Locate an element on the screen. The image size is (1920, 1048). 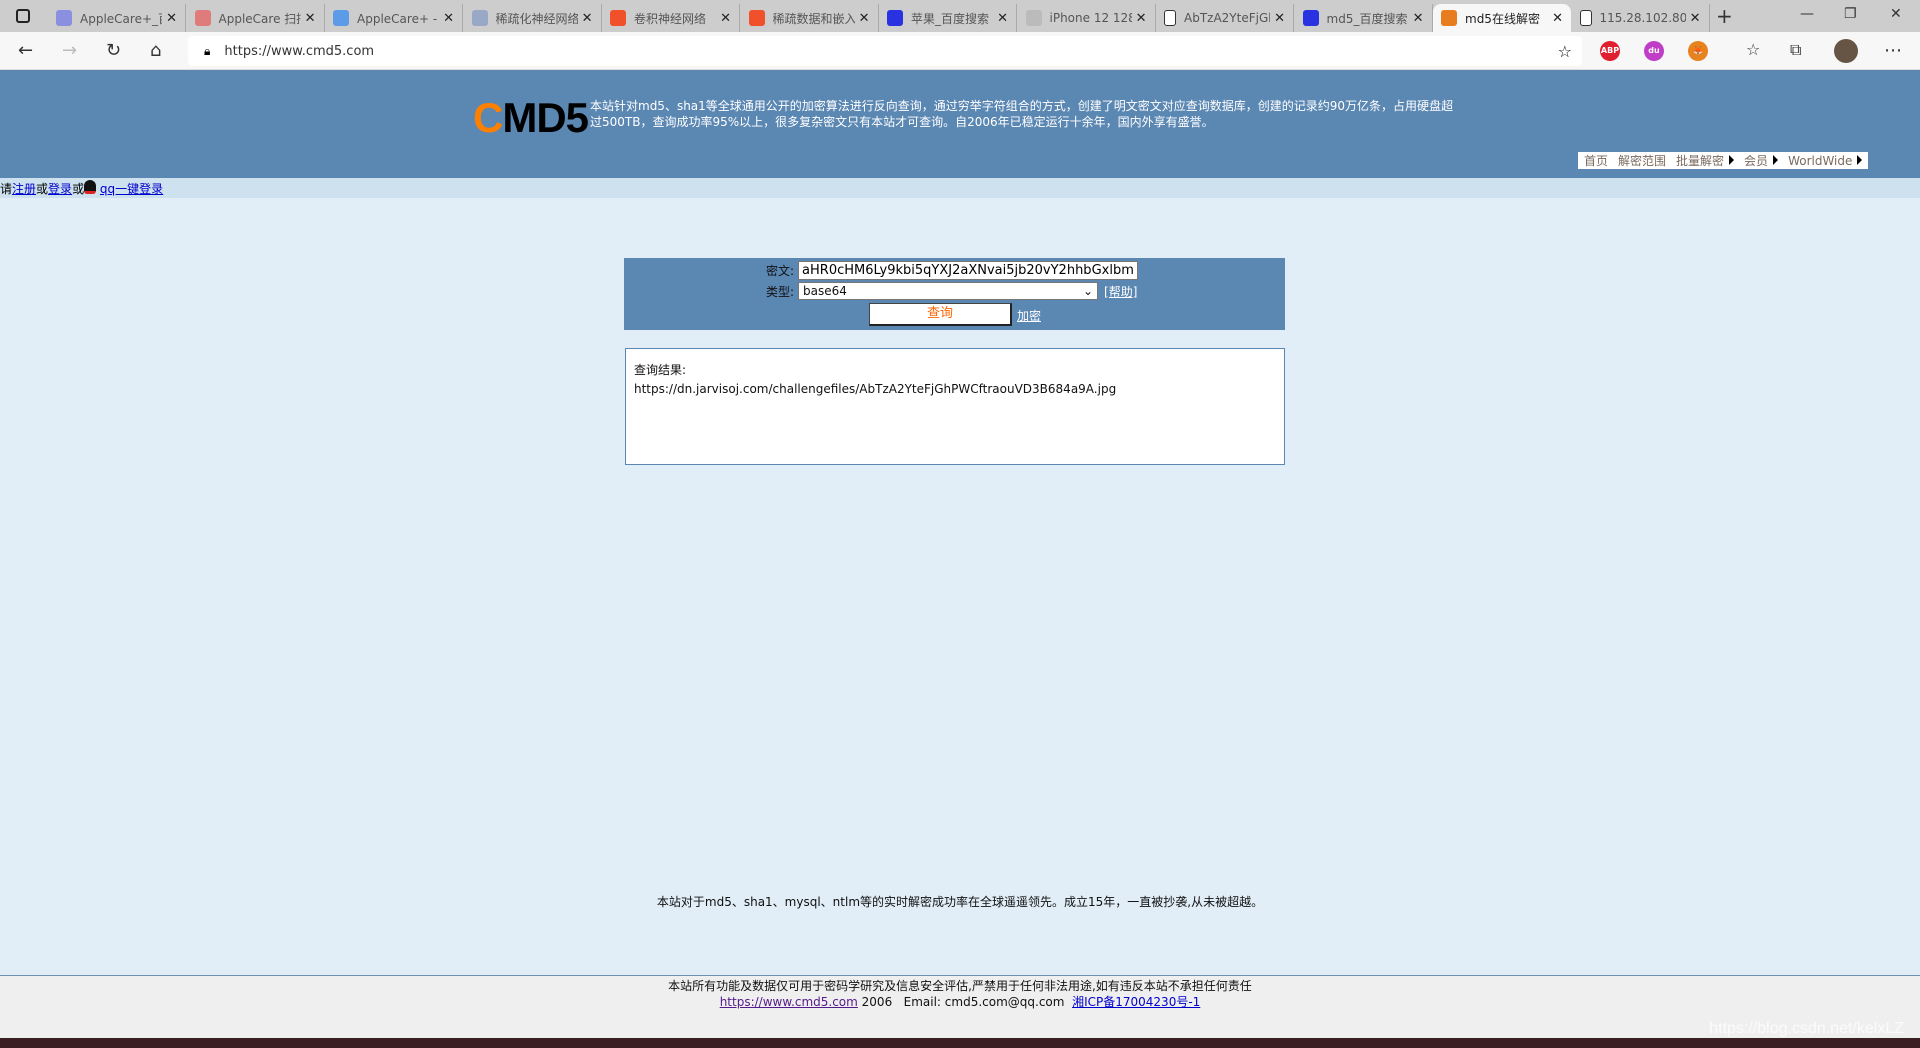
tab-actions-icon is located at coordinates (23, 16).